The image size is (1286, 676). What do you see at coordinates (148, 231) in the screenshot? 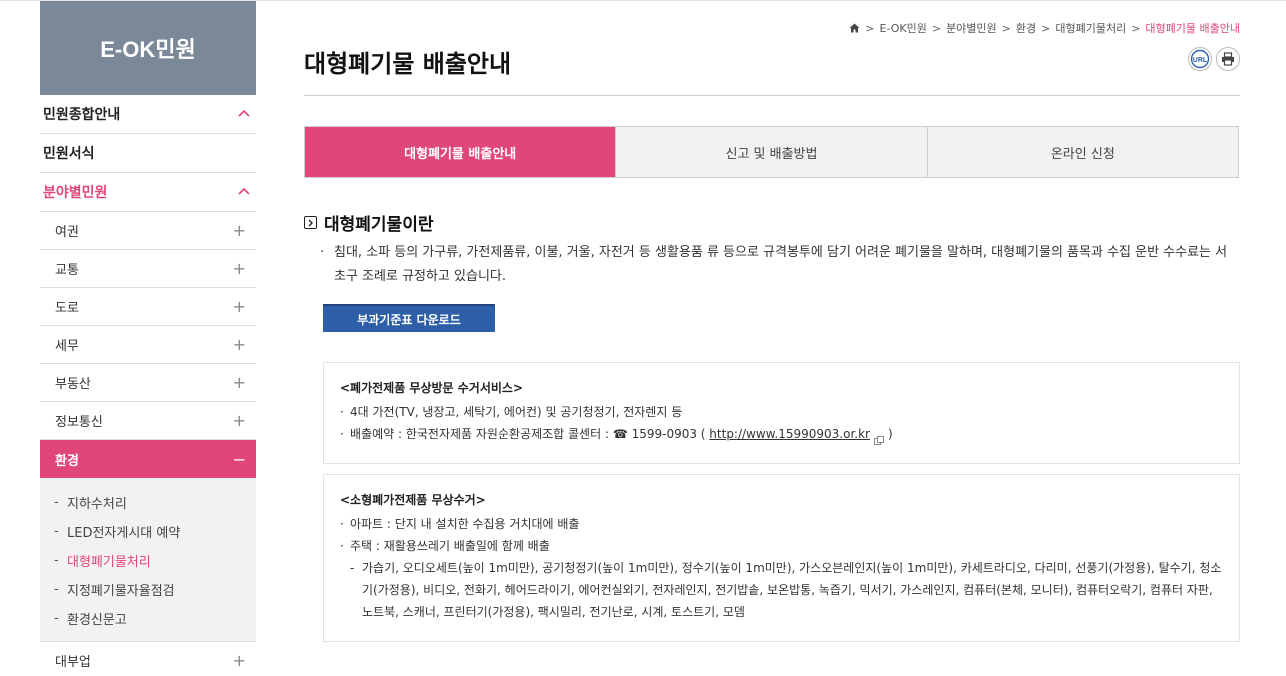
I see `sidebar-item-passport: 여권 +` at bounding box center [148, 231].